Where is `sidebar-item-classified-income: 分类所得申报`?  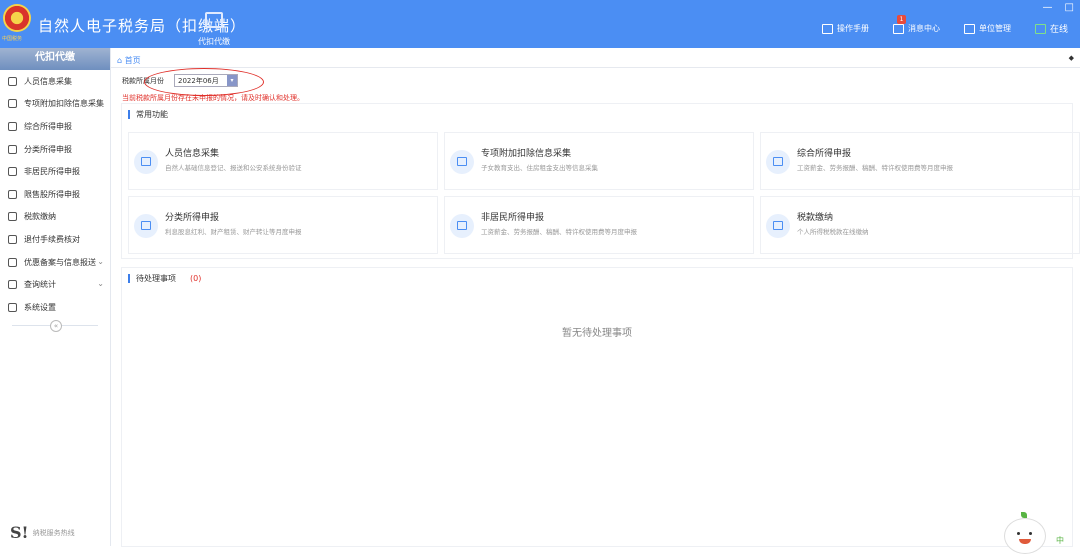
sidebar-item-classified-income: 分类所得申报 is located at coordinates (55, 149).